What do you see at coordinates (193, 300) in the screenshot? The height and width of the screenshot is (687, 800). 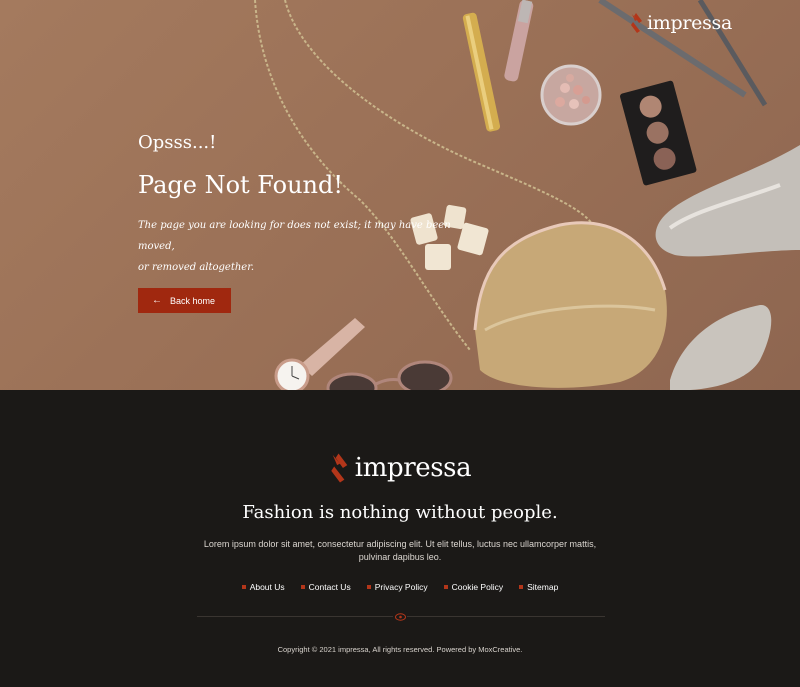 I see `back-home-label: Back home` at bounding box center [193, 300].